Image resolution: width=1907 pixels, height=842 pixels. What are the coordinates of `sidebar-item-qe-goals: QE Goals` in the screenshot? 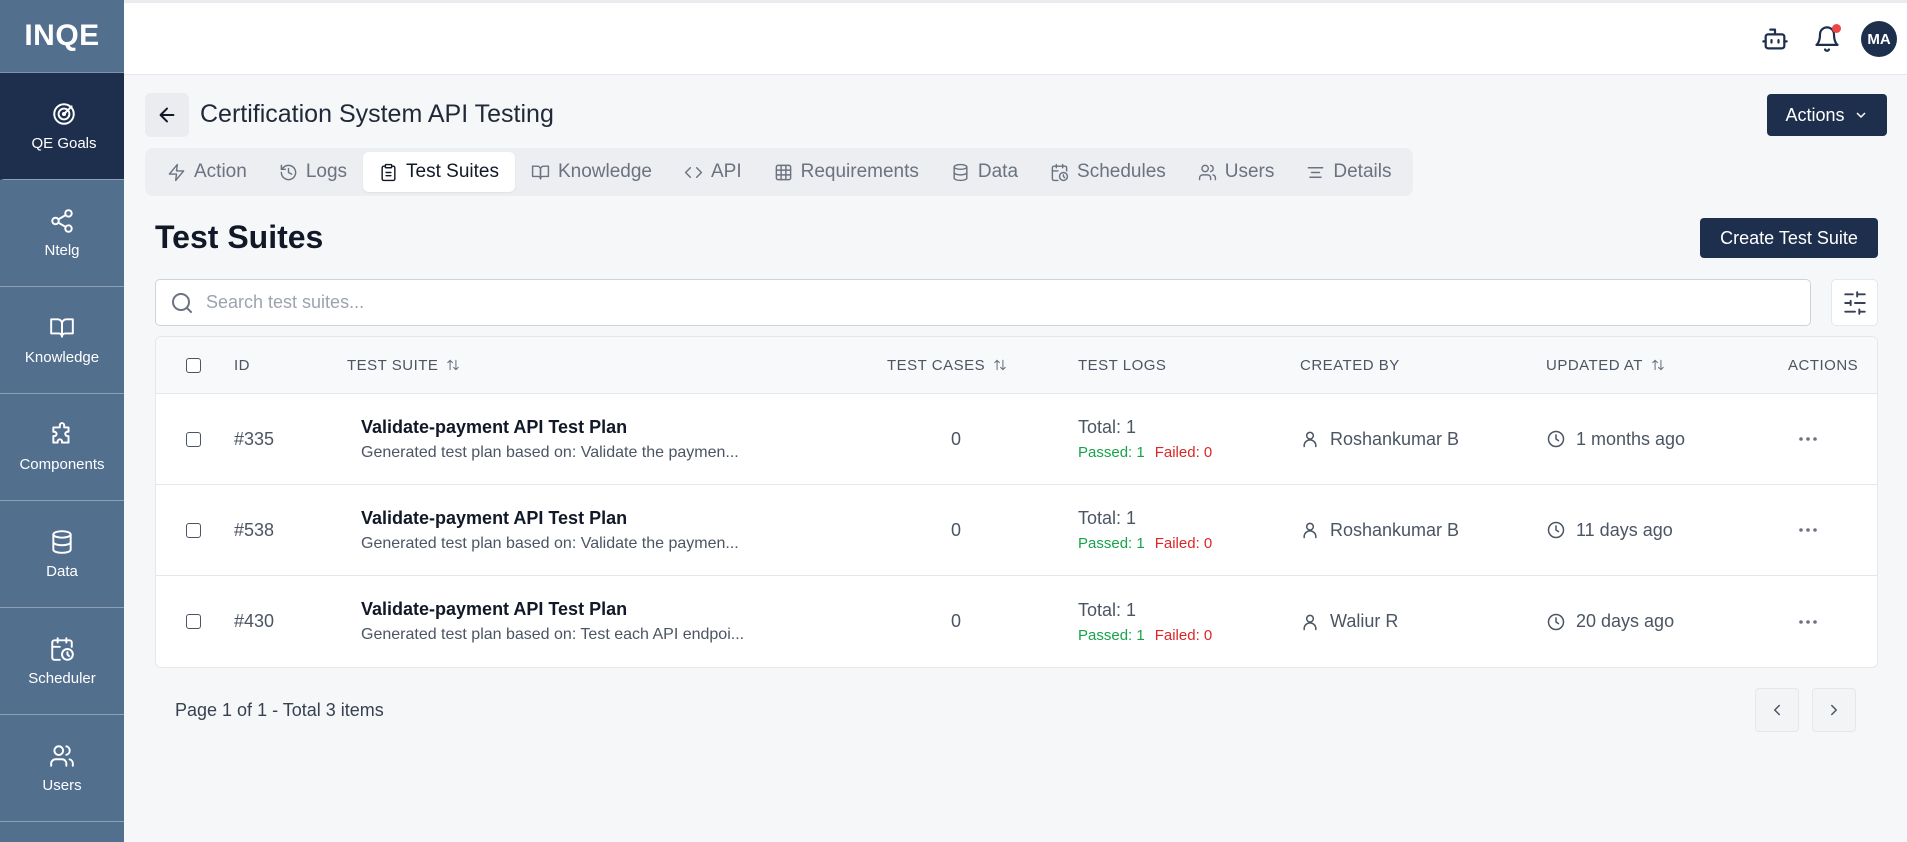 It's located at (62, 126).